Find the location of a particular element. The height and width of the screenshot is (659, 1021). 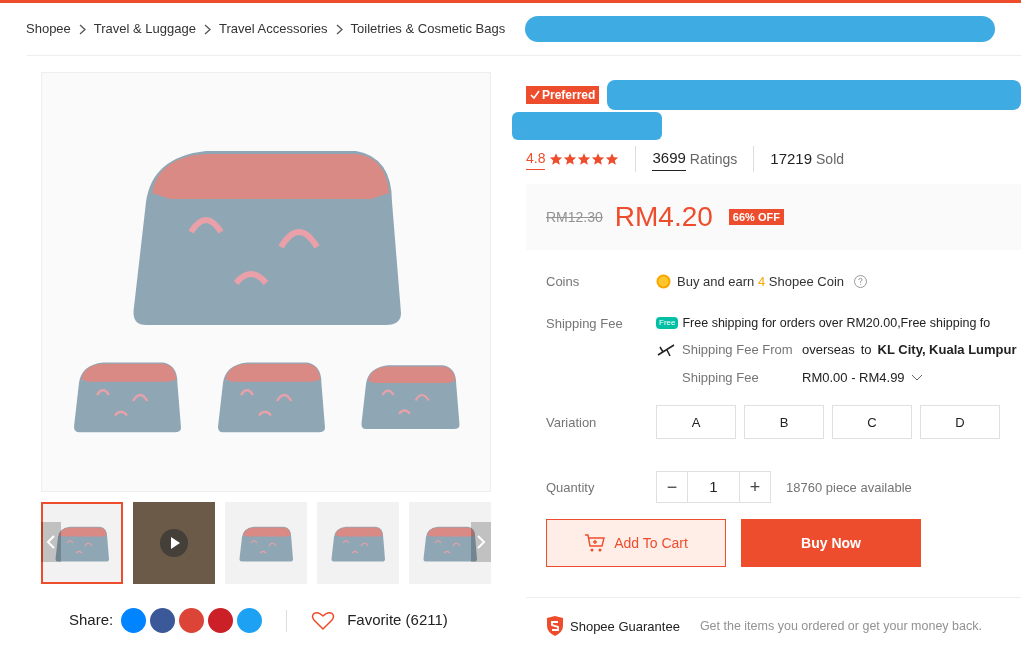

guarantee-text: Get the items you ordered or get your money back. is located at coordinates (840, 626).